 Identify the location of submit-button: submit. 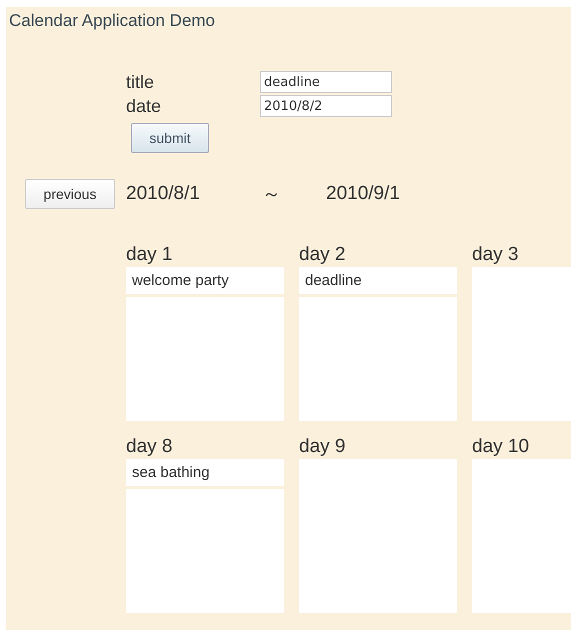
(170, 138).